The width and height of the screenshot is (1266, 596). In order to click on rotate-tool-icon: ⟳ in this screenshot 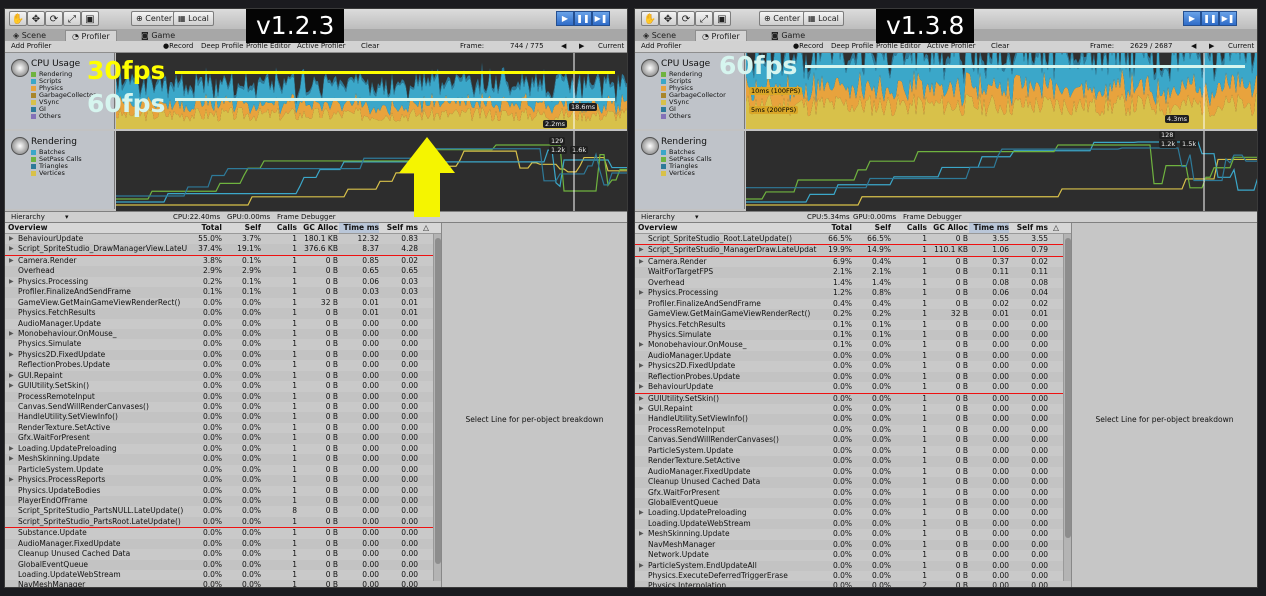, I will do `click(54, 18)`.